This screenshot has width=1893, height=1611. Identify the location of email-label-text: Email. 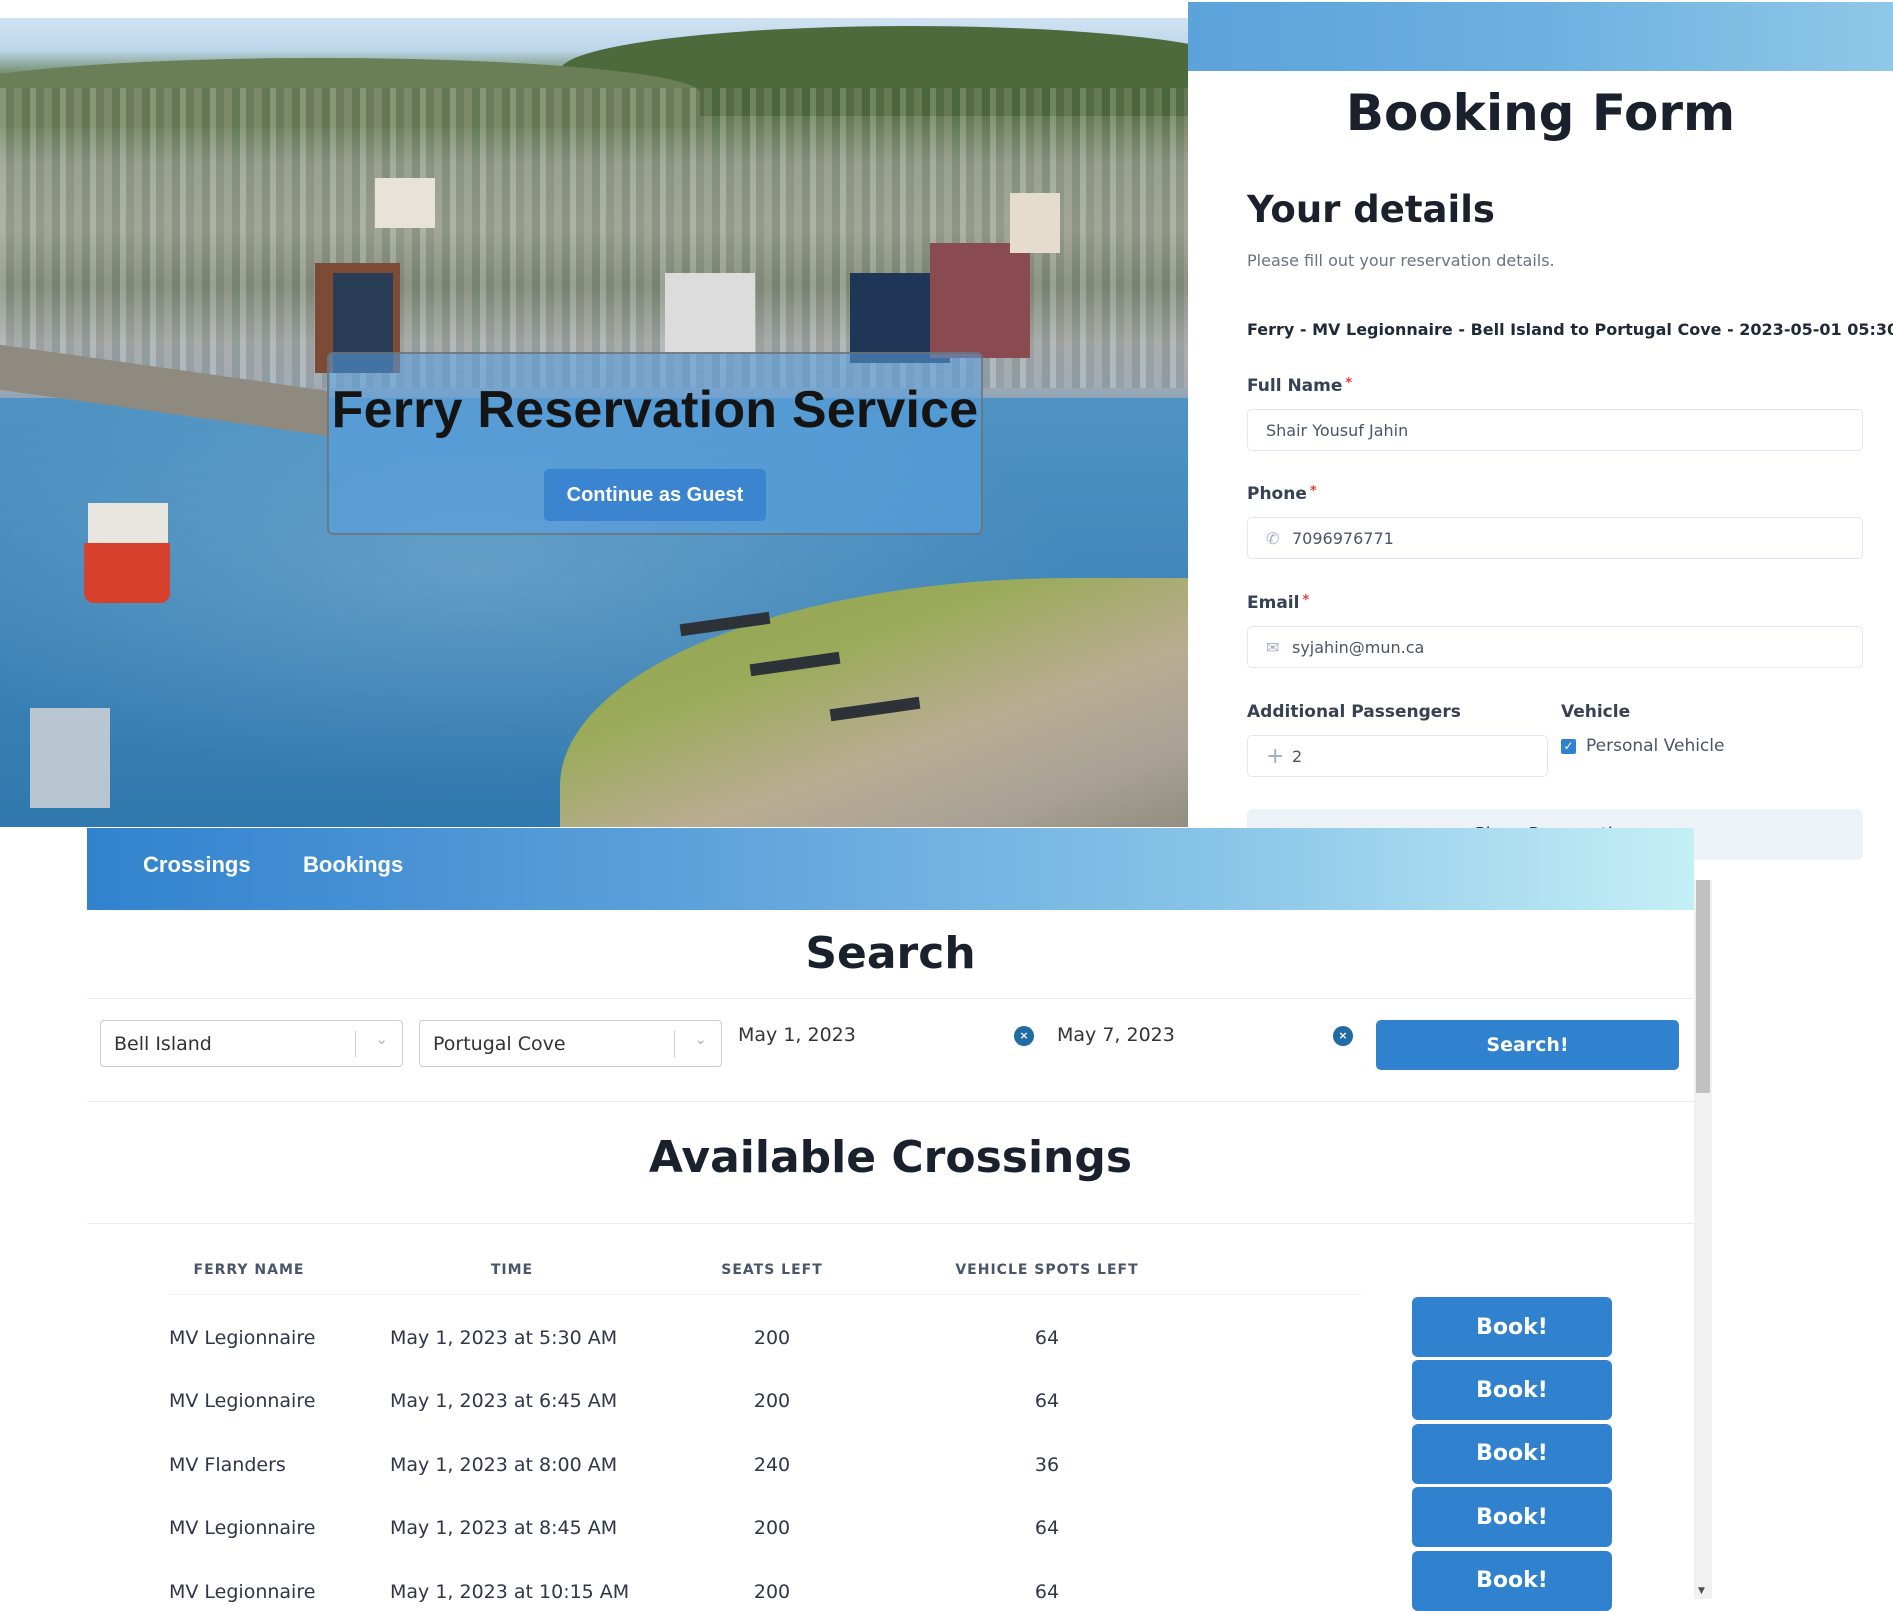
(1273, 603).